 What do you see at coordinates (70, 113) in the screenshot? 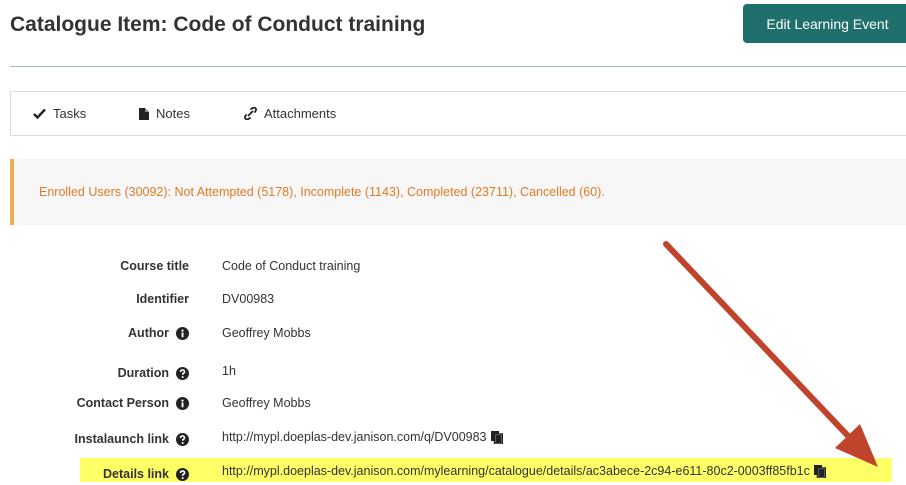
I see `tab-label: Tasks` at bounding box center [70, 113].